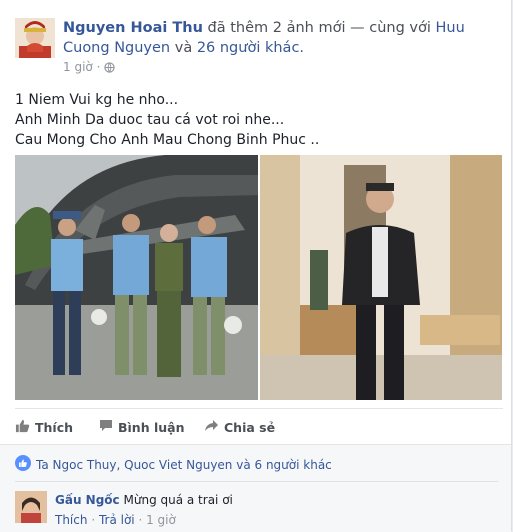  I want to click on comment-meta: Thích · Trả lời · 1 giờ, so click(115, 520).